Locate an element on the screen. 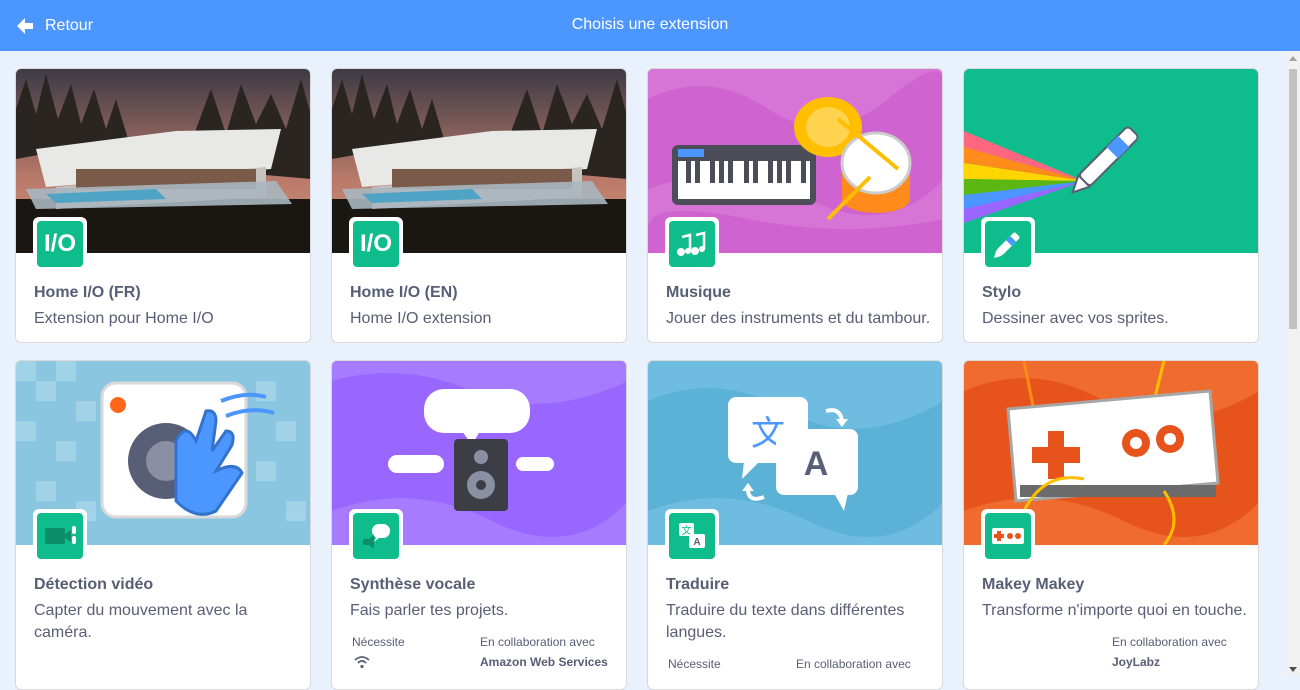 The image size is (1300, 690). makey-makey-icon is located at coordinates (1008, 536).